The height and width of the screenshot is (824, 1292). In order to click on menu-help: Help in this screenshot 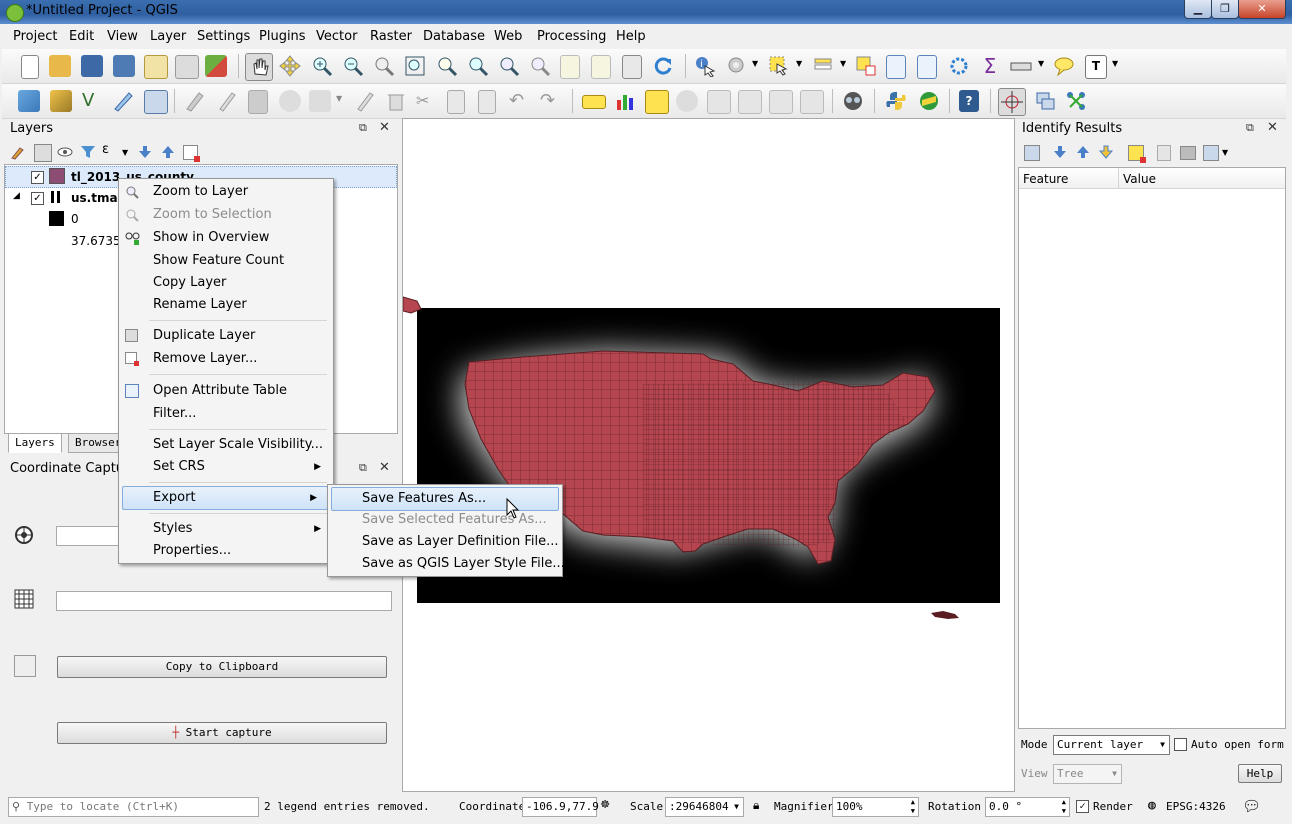, I will do `click(631, 36)`.